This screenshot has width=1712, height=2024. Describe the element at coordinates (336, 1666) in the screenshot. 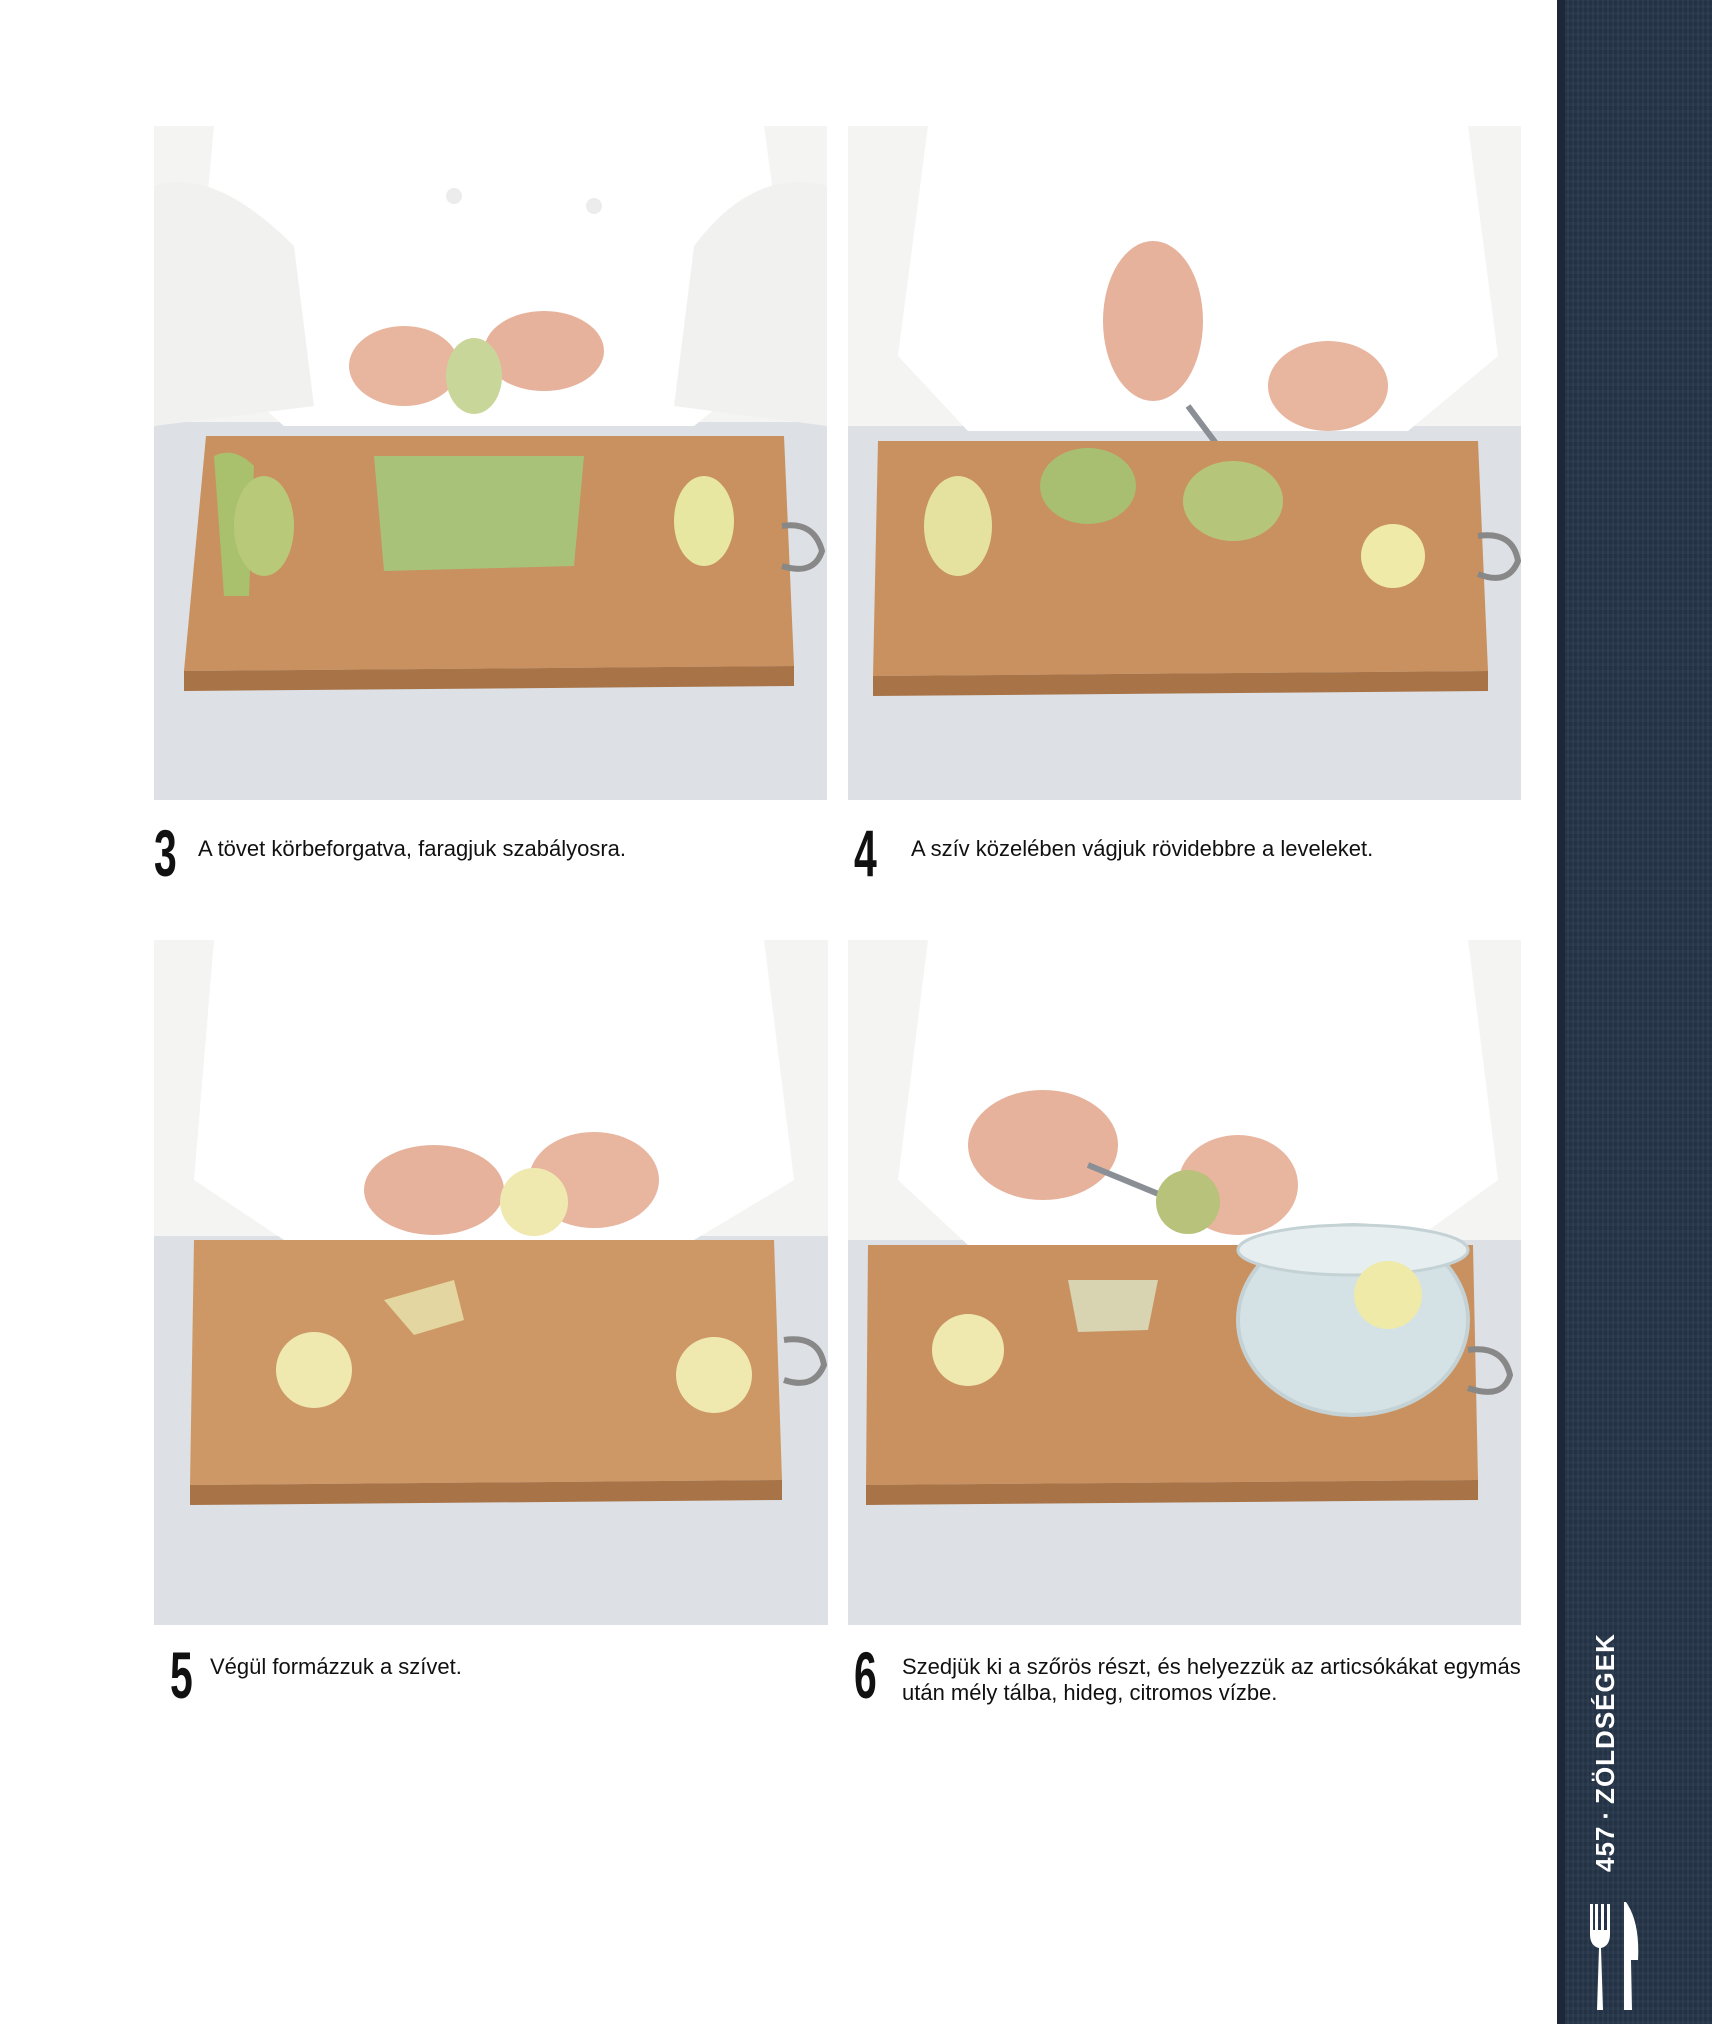

I see `step-5-caption: Végül formázzuk a szívet.` at that location.